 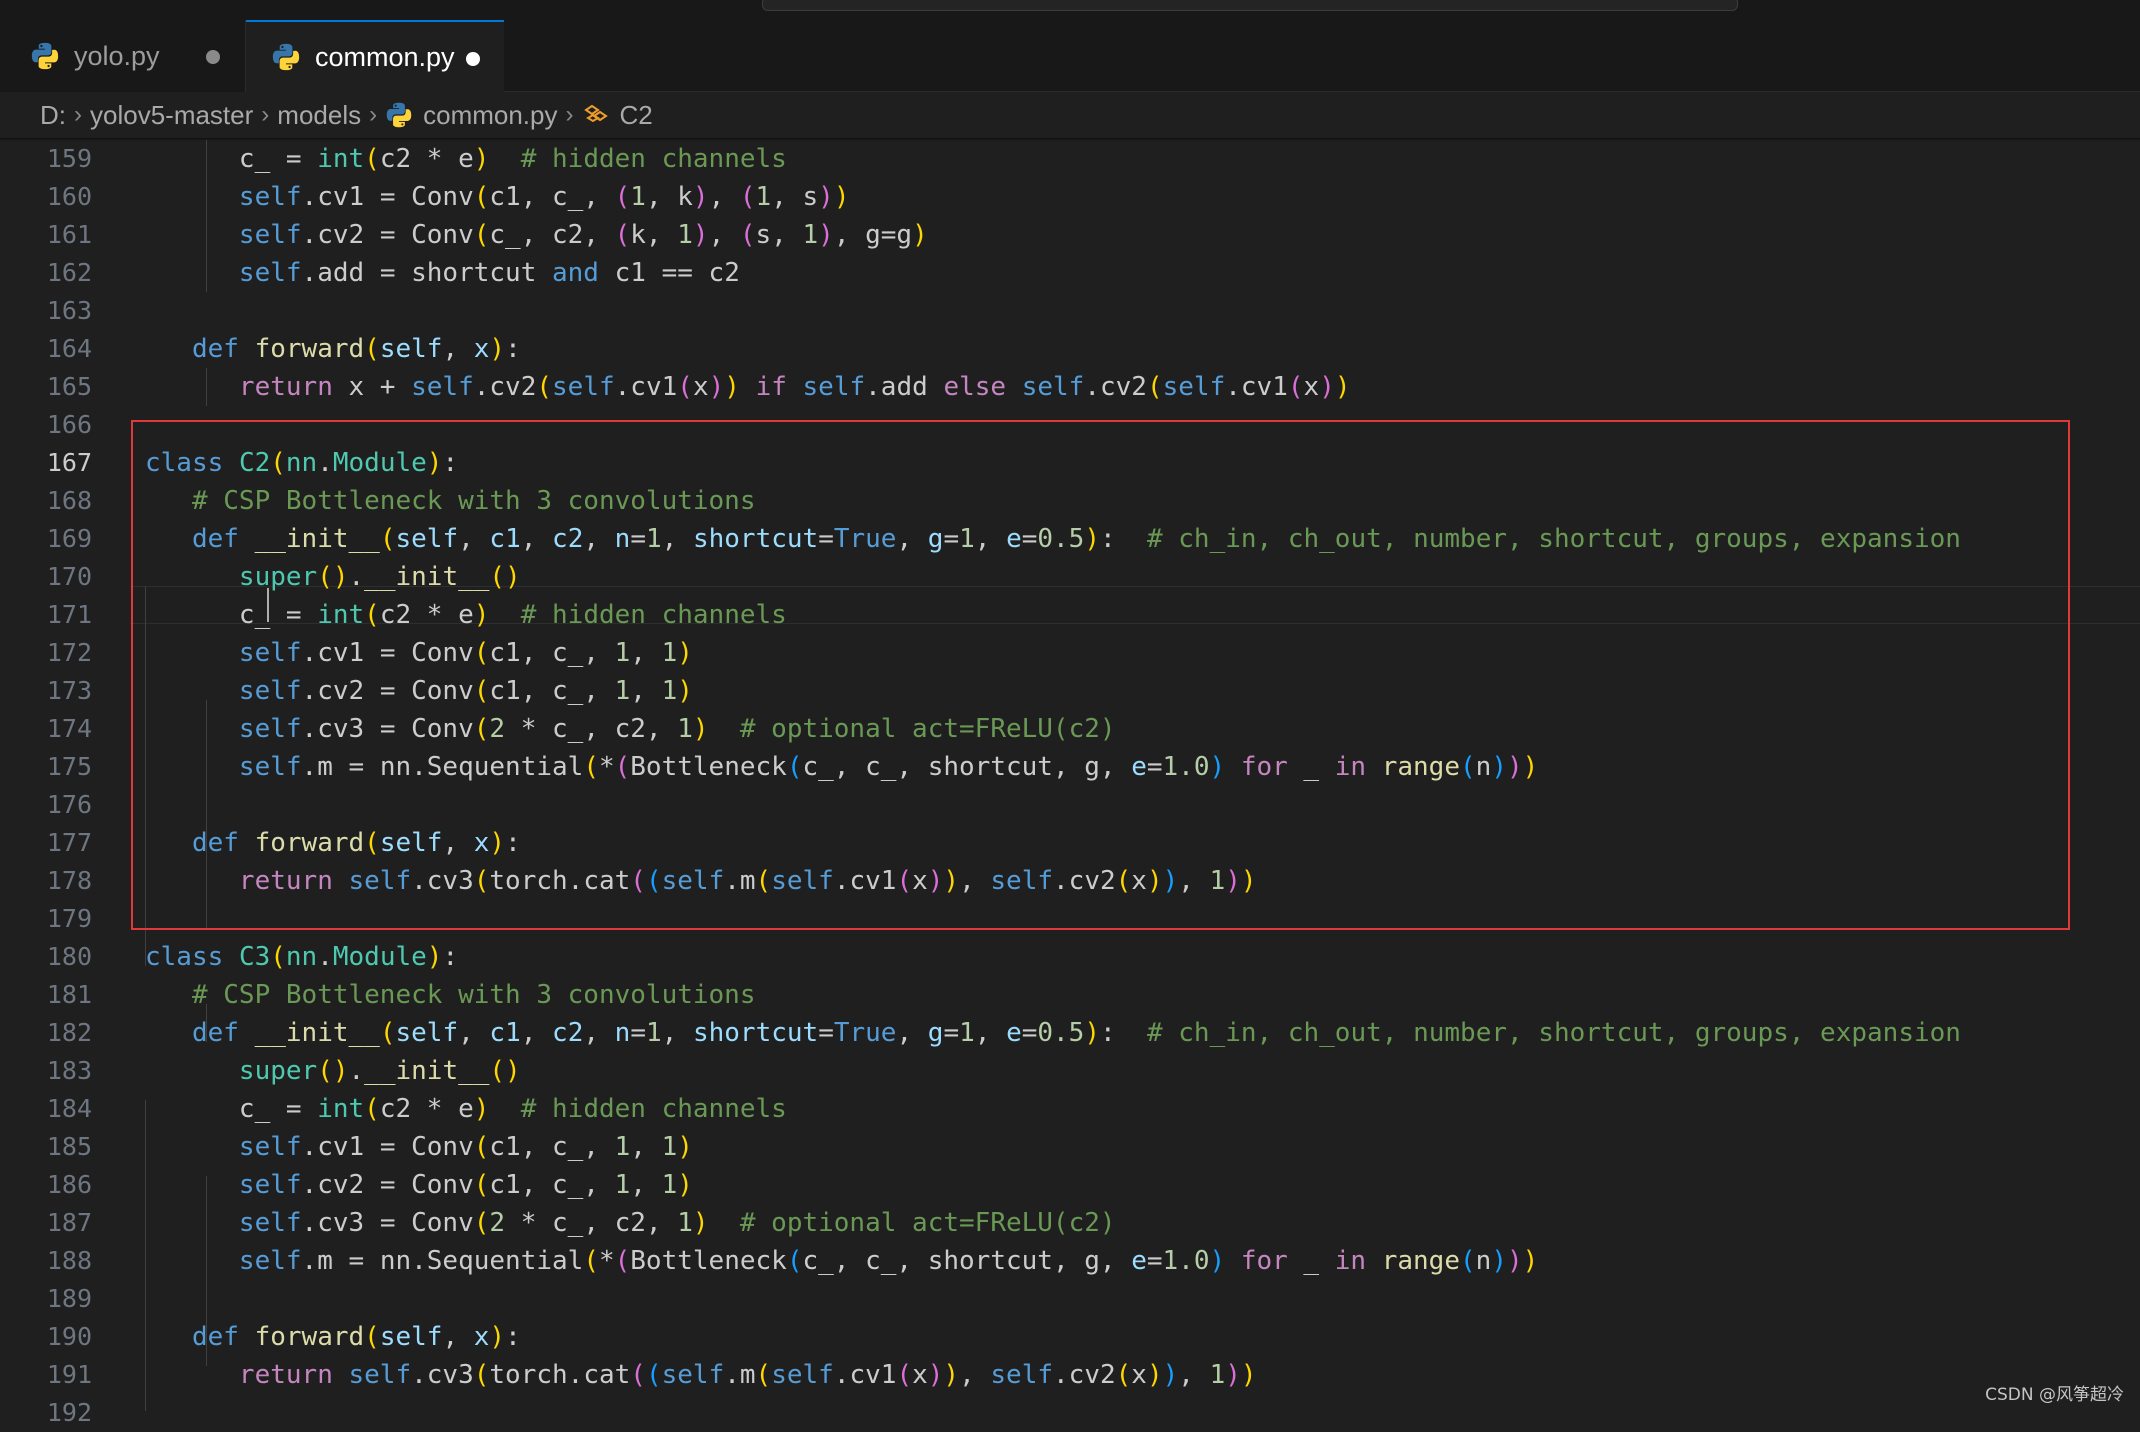 What do you see at coordinates (69, 462) in the screenshot?
I see `line-number: 167` at bounding box center [69, 462].